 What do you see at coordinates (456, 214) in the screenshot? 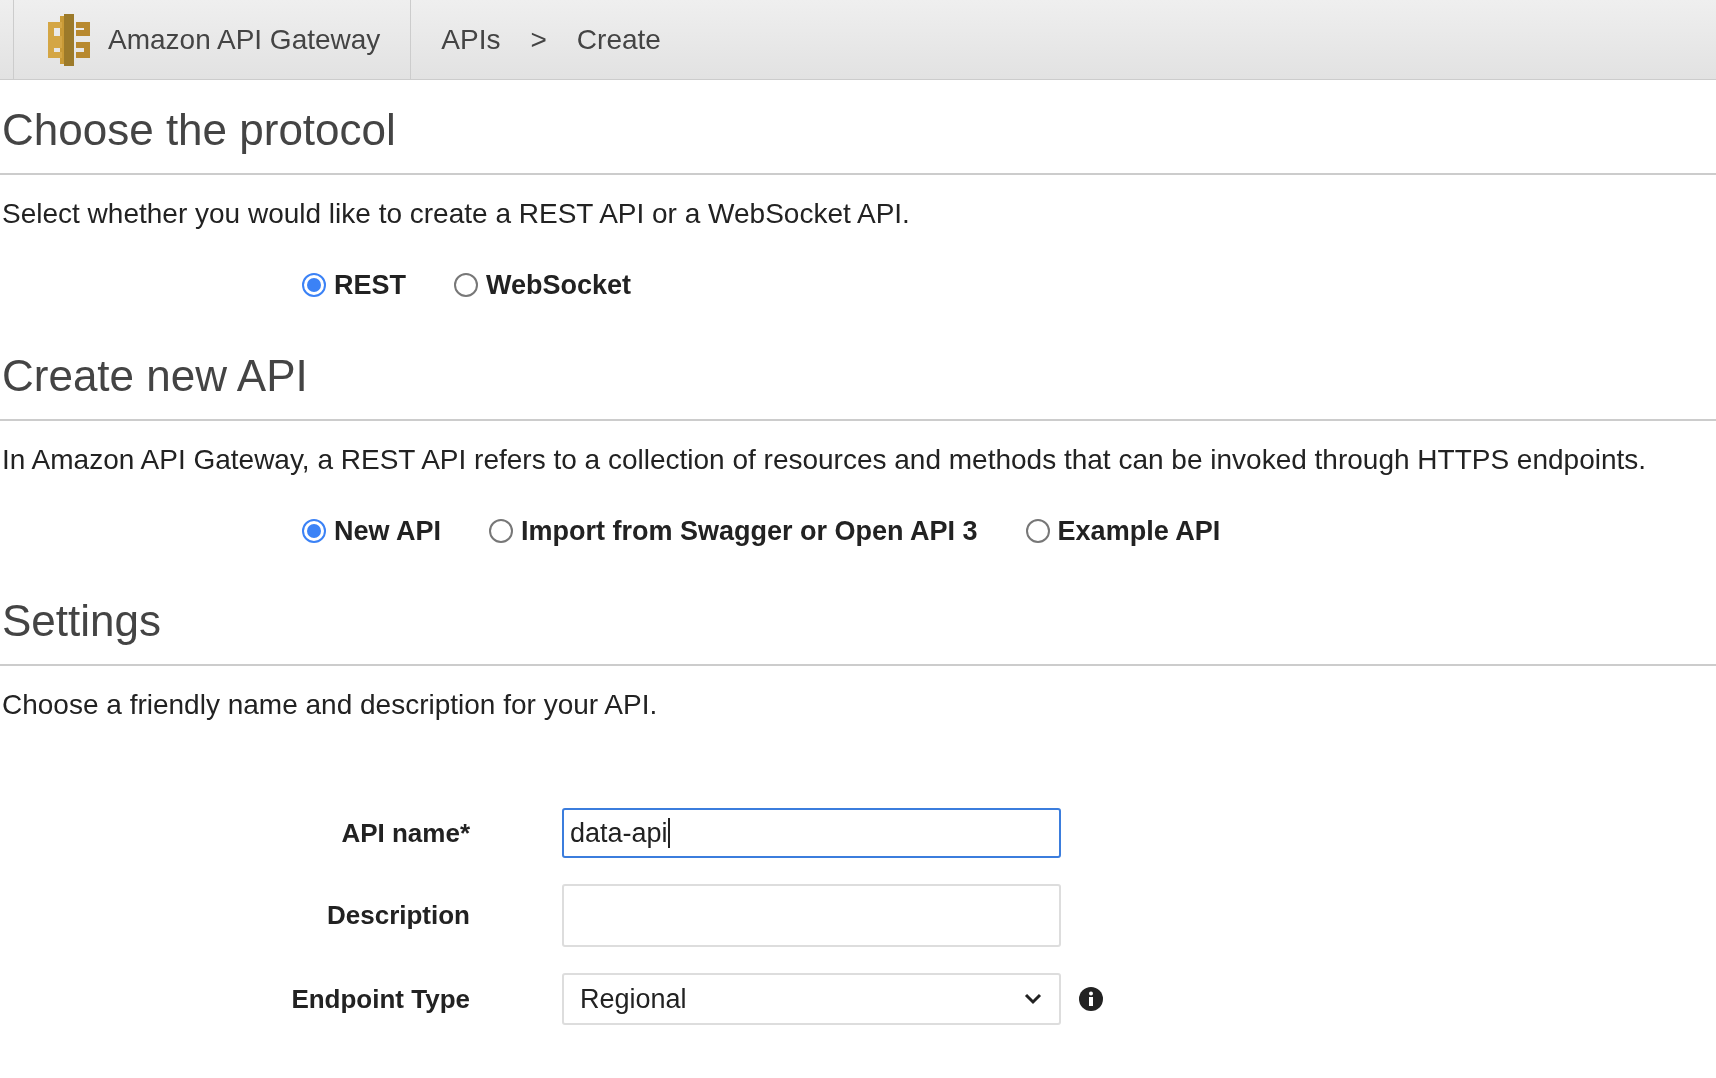
I see `section-description: Select whether you would like to create a REST API or a WebSocket API.` at bounding box center [456, 214].